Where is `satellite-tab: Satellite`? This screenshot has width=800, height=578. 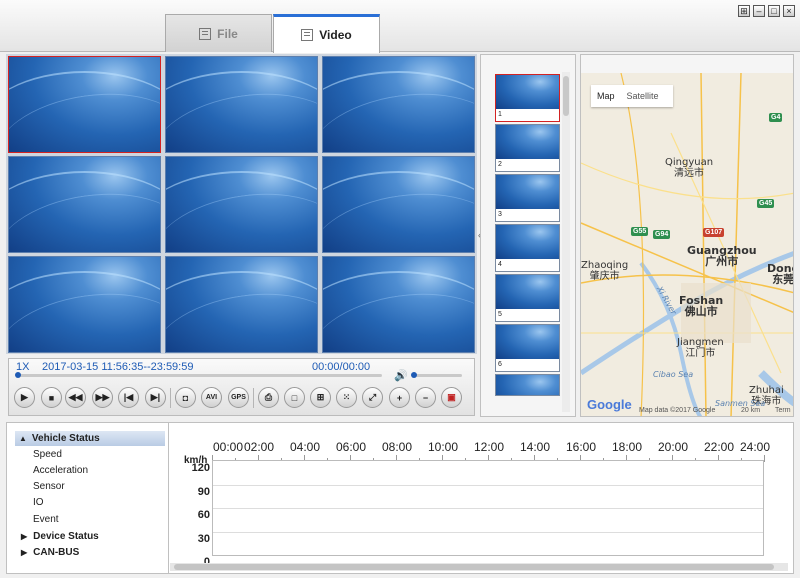 satellite-tab: Satellite is located at coordinates (643, 96).